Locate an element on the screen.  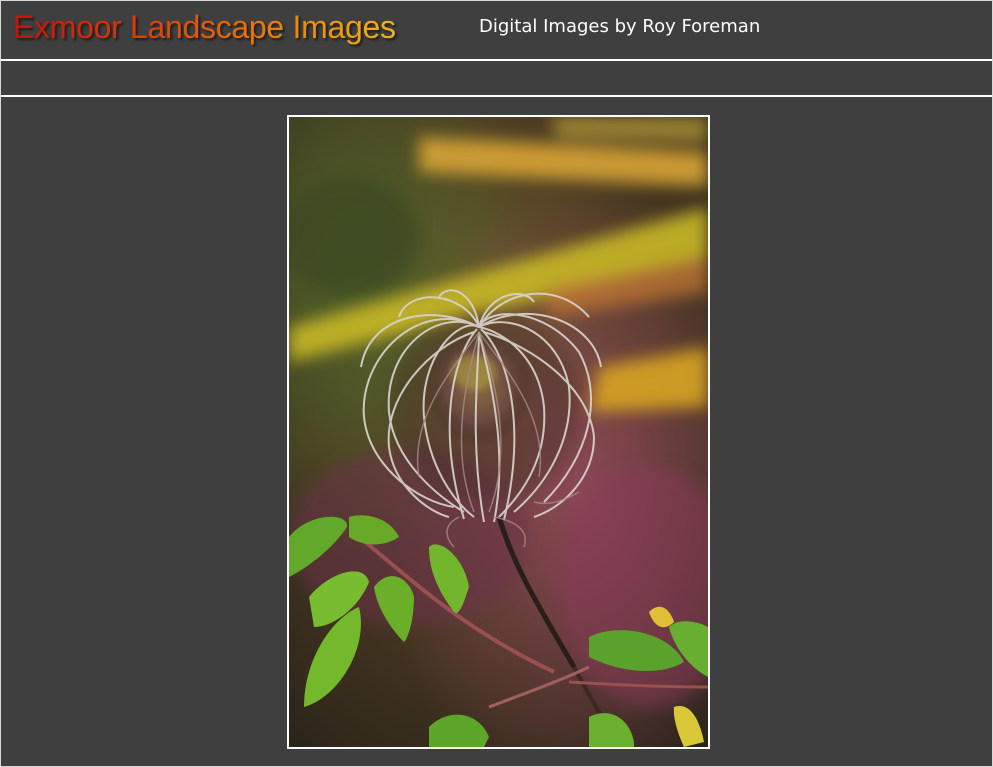
site-title: Exmoor Landscape Images is located at coordinates (204, 27).